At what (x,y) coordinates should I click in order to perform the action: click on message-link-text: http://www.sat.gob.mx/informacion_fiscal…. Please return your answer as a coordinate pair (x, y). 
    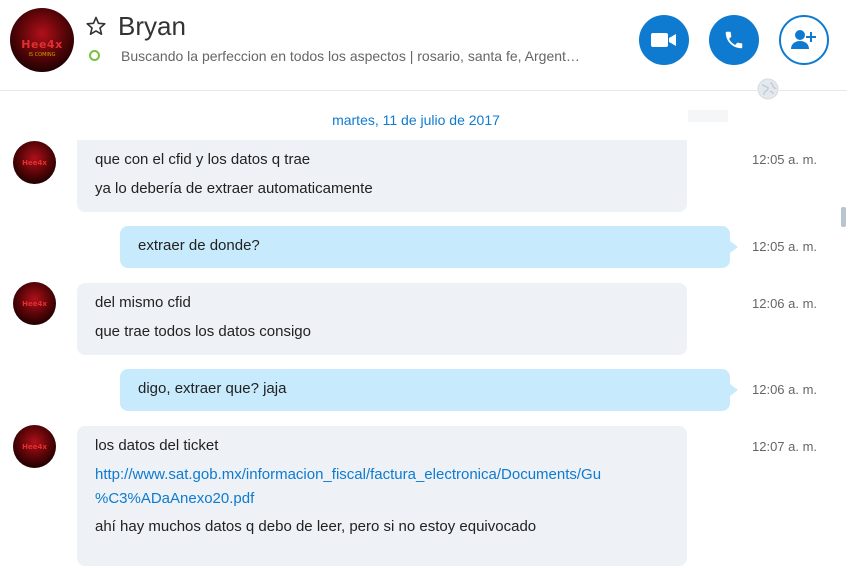
    Looking at the image, I should click on (348, 474).